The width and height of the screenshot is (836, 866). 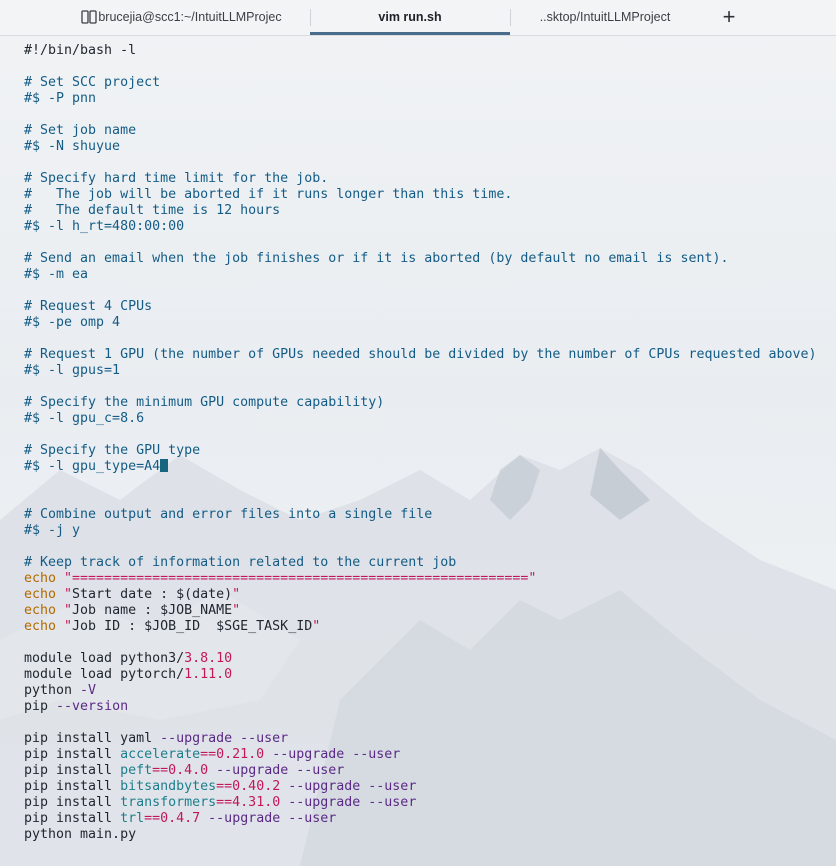 I want to click on code-token: # Specify the GPU type, so click(x=112, y=450).